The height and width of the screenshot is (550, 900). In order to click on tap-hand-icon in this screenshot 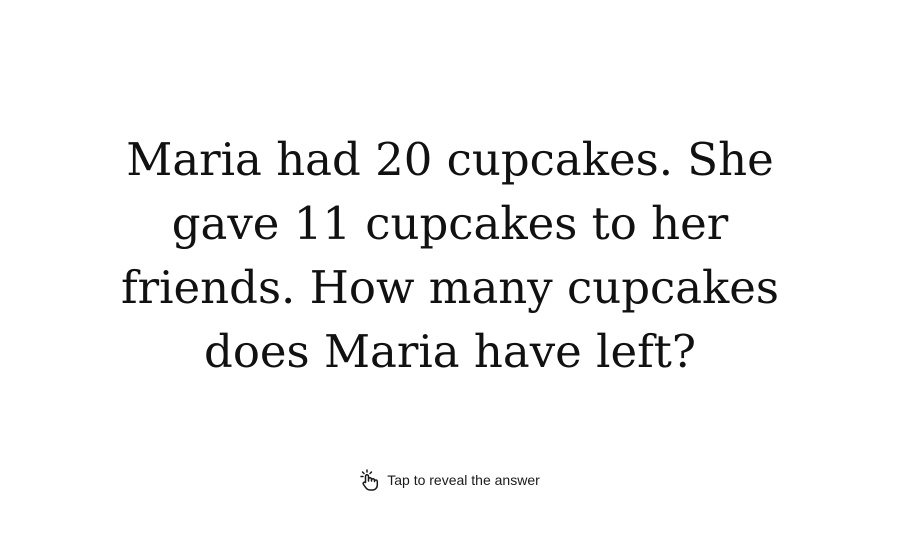, I will do `click(370, 480)`.